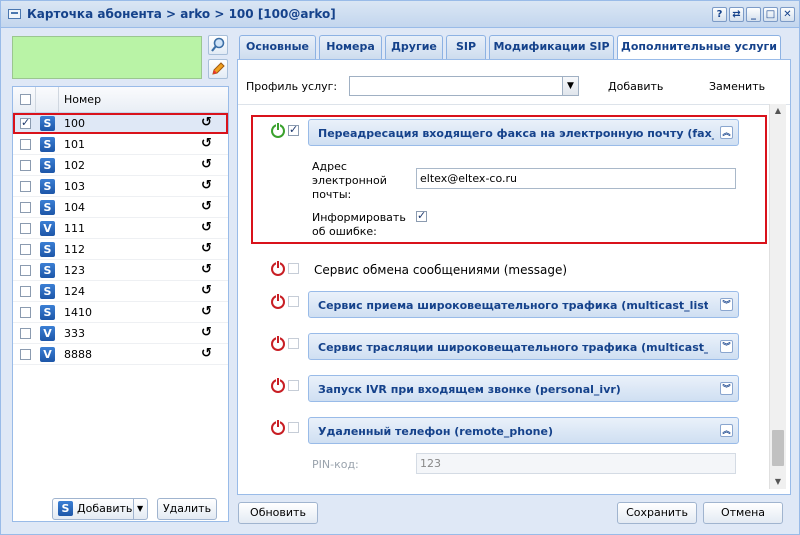  I want to click on tab-main: Основные, so click(277, 47).